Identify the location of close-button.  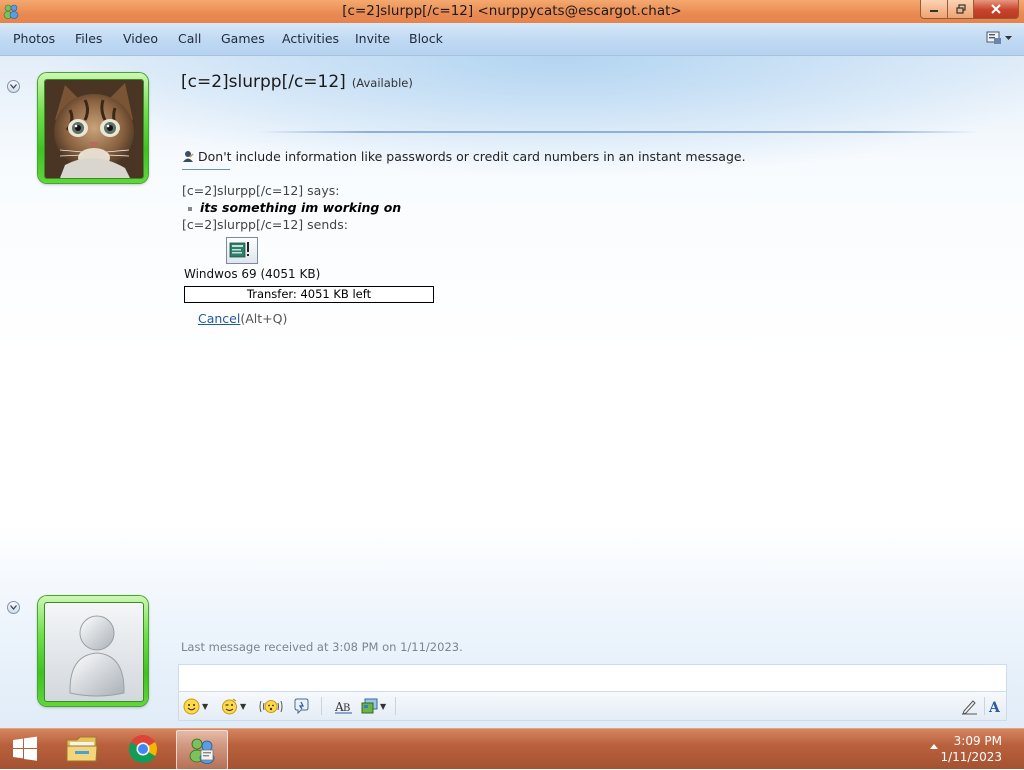
(996, 9).